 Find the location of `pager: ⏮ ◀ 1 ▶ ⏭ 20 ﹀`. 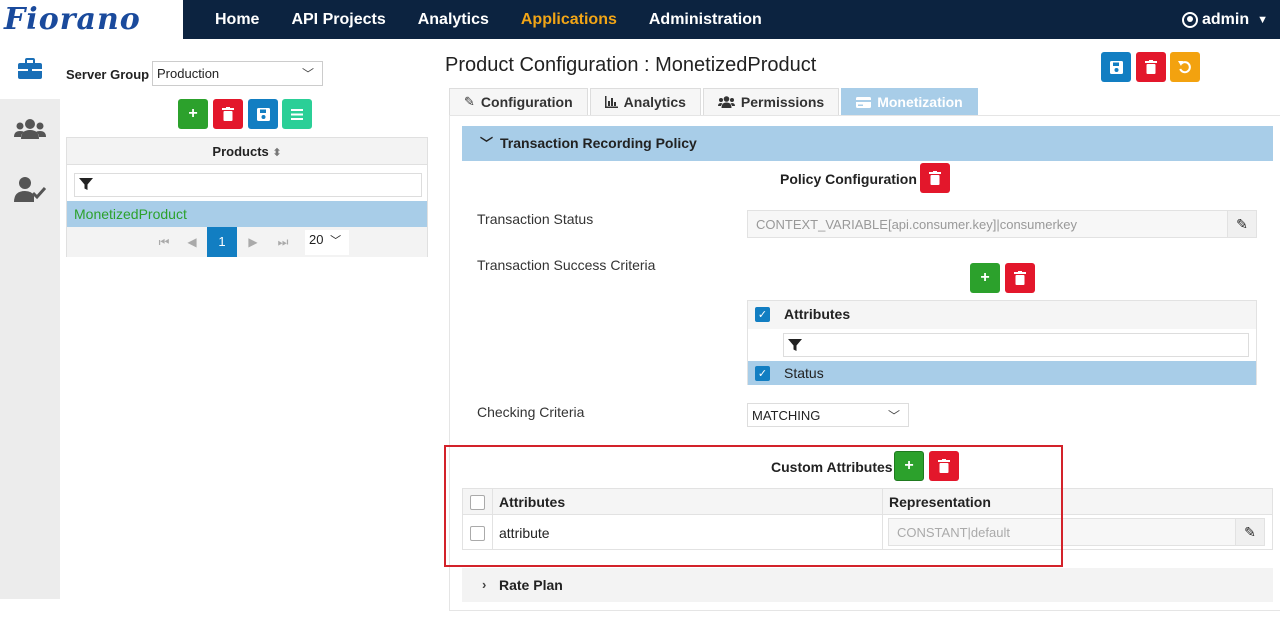

pager: ⏮ ◀ 1 ▶ ⏭ 20 ﹀ is located at coordinates (247, 242).